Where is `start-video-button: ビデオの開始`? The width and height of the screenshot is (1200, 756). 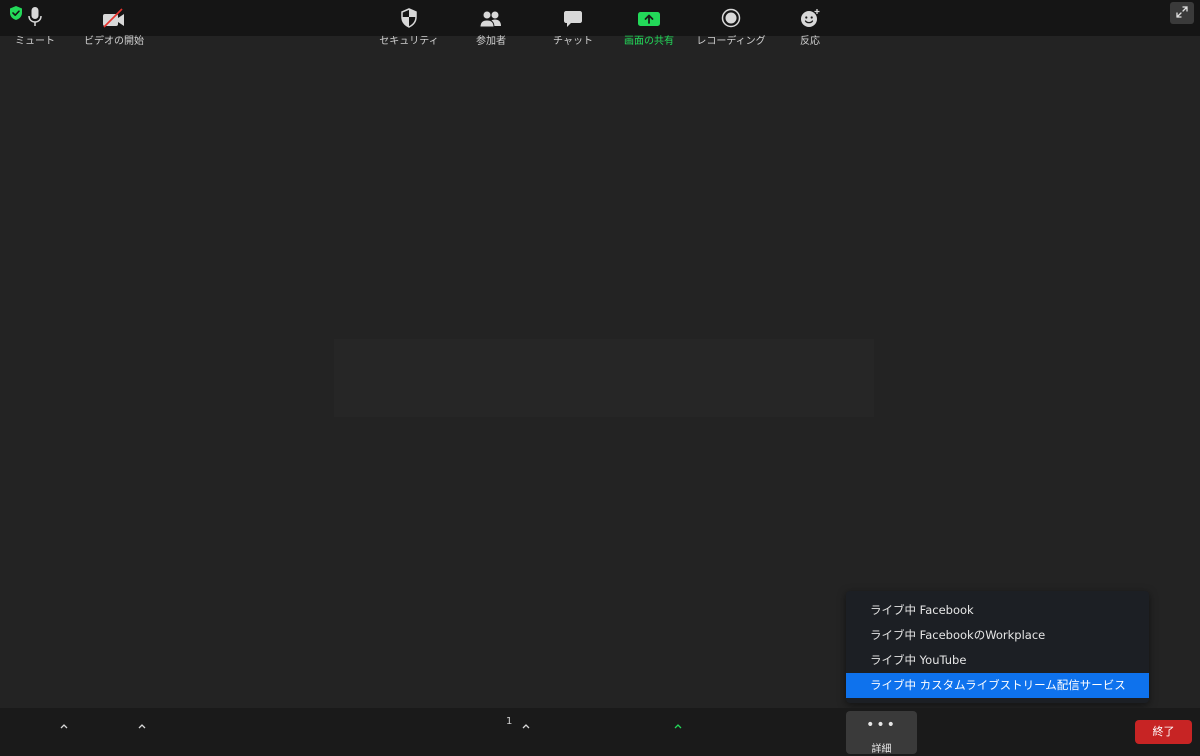 start-video-button: ビデオの開始 is located at coordinates (114, 26).